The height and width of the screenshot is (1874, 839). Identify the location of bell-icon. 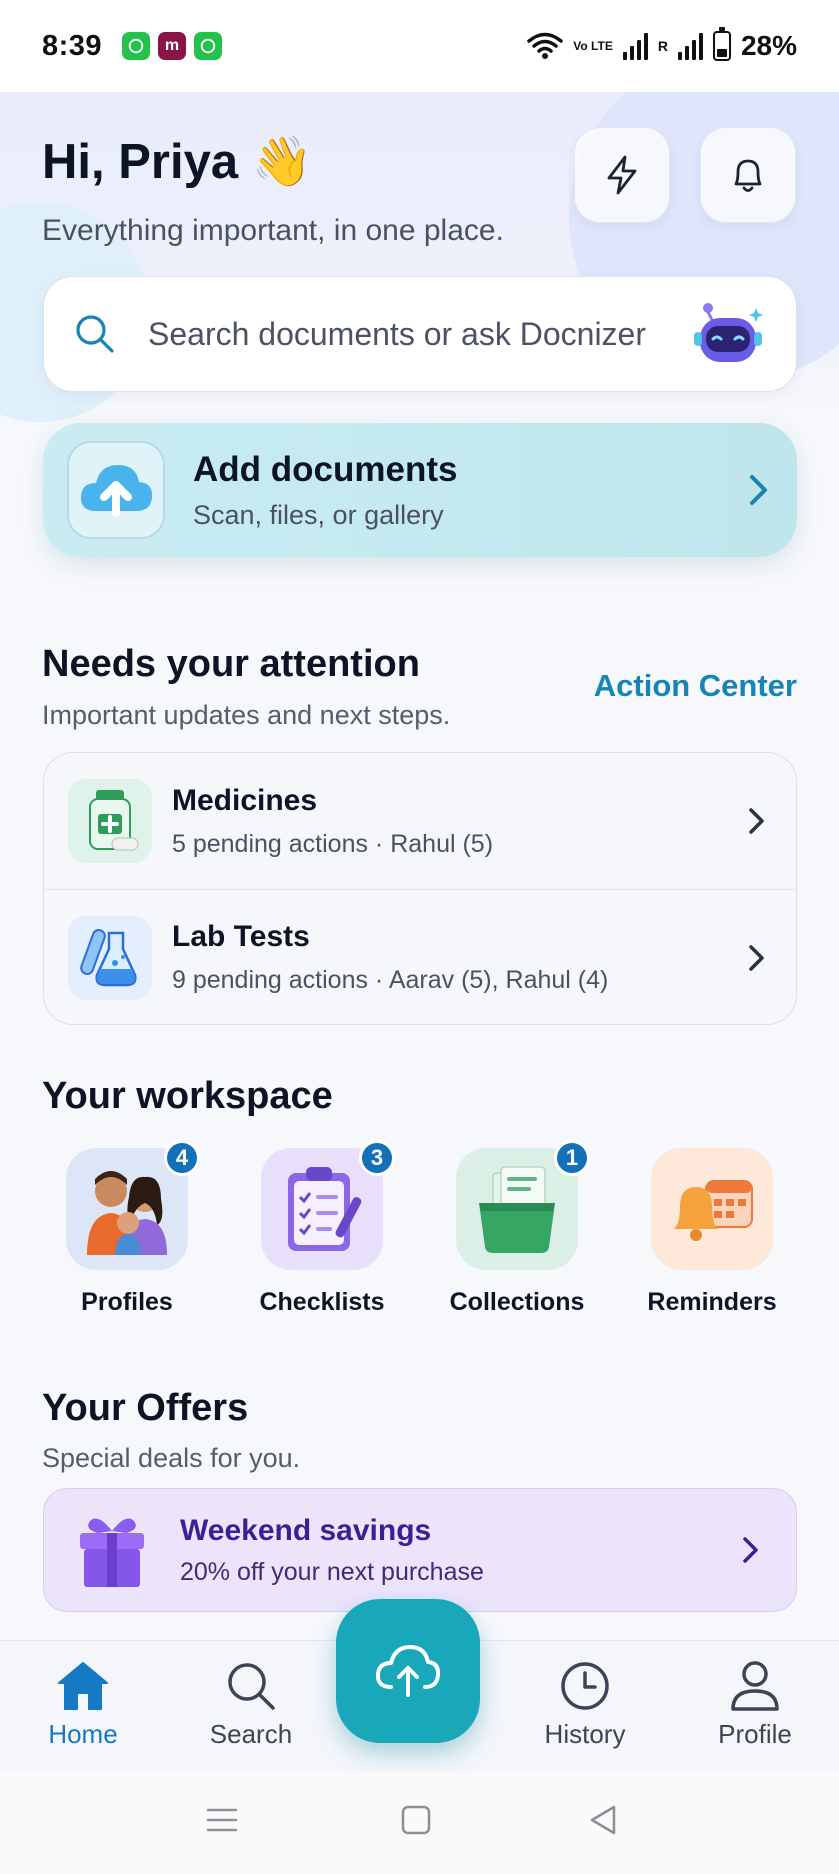
(748, 175).